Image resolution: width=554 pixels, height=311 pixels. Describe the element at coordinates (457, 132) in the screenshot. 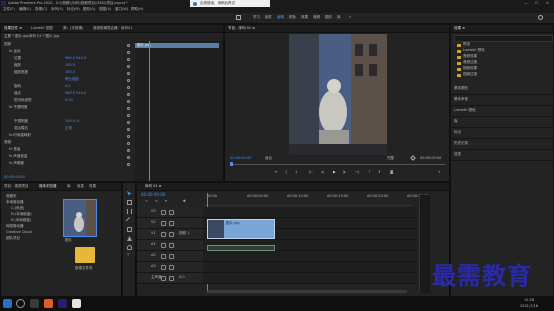

I see `right-panel-section-title: 标记` at that location.